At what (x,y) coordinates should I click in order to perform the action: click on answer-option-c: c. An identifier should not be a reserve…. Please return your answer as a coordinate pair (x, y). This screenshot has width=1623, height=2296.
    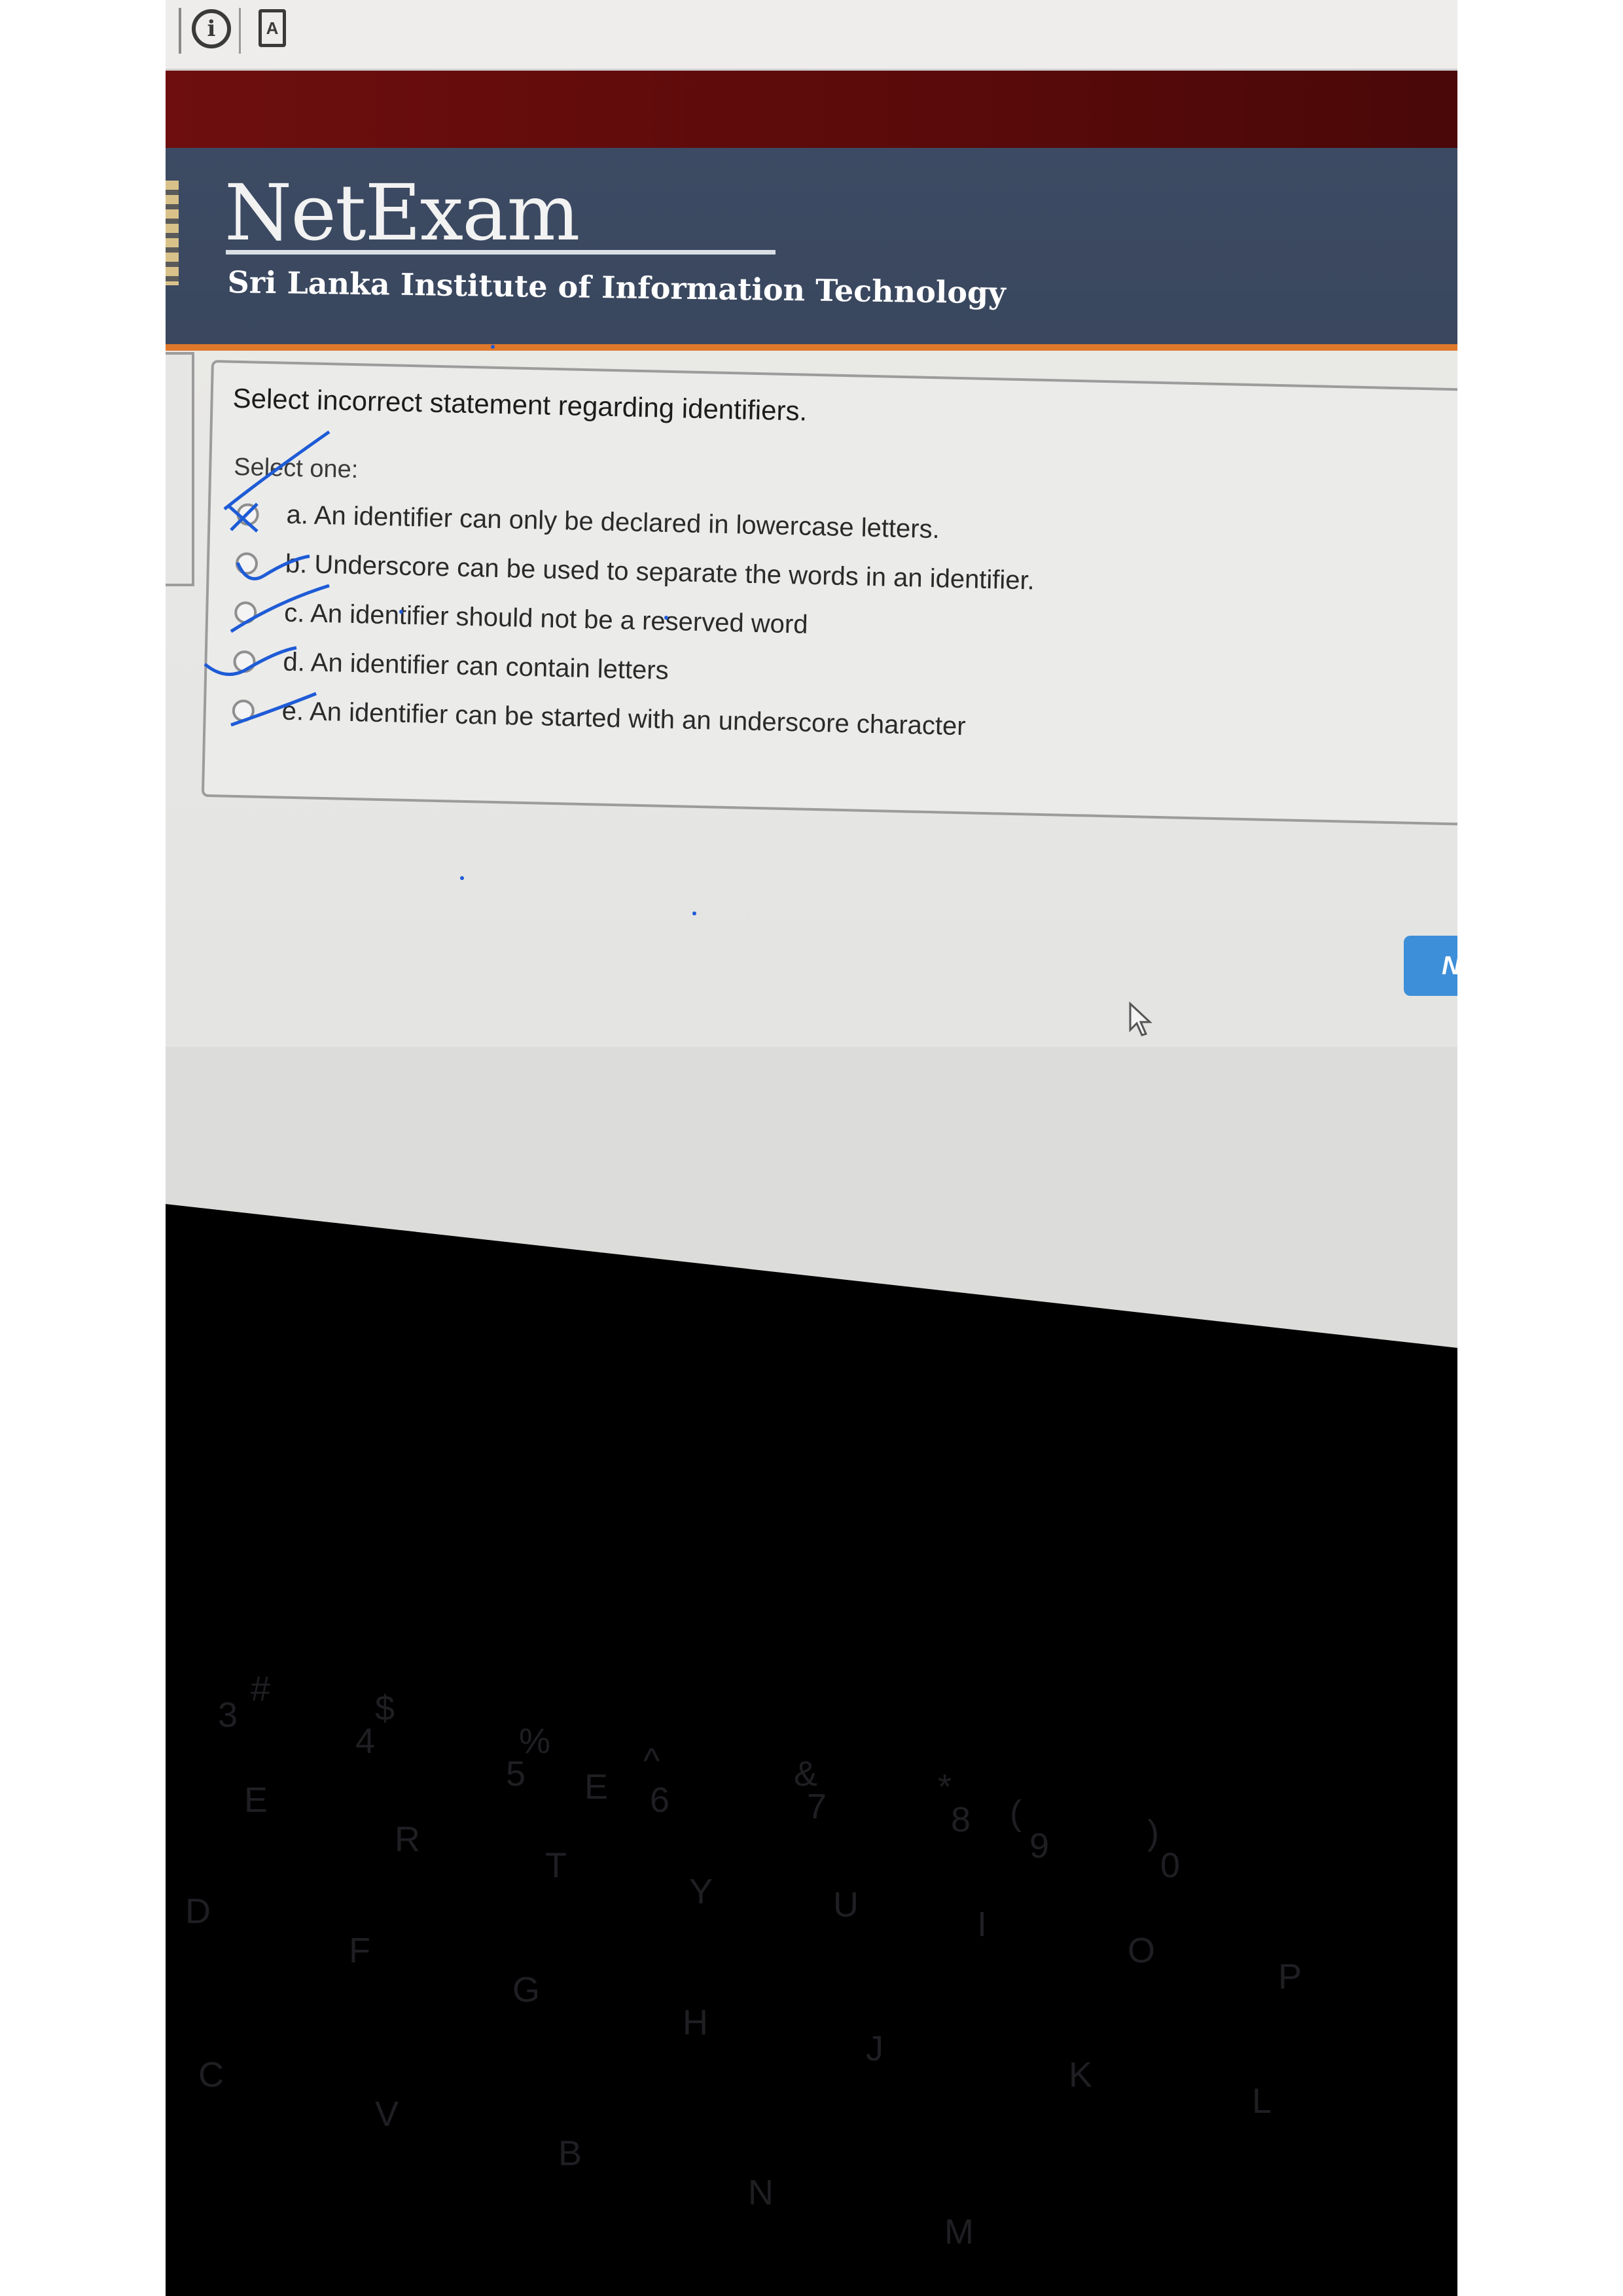
    Looking at the image, I should click on (521, 618).